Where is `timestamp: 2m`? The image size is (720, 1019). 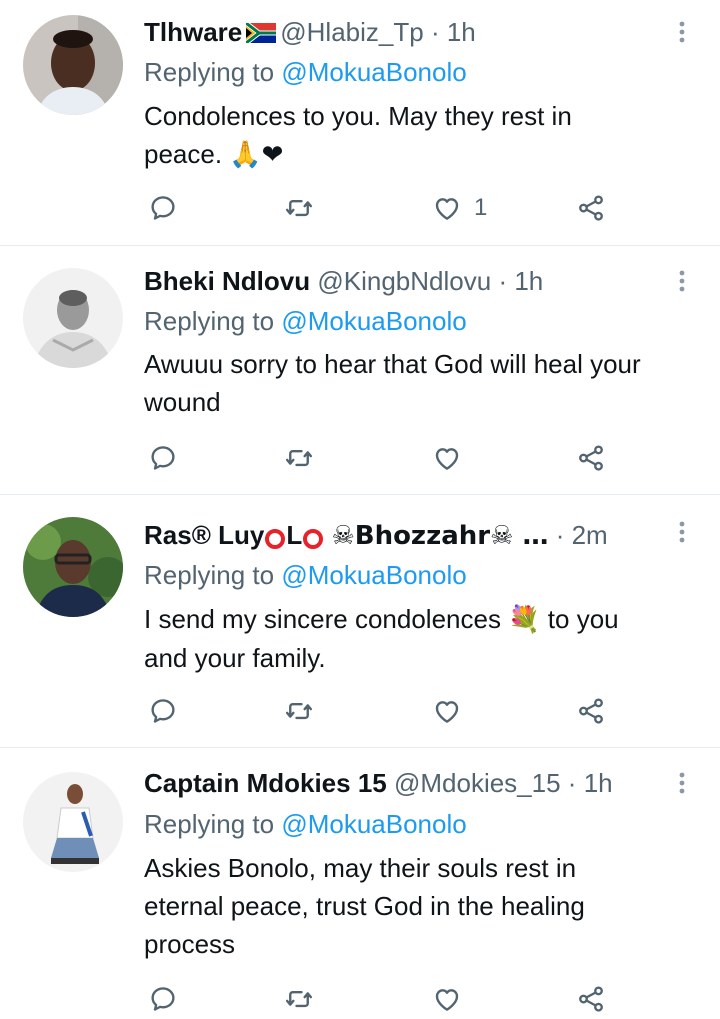 timestamp: 2m is located at coordinates (590, 535).